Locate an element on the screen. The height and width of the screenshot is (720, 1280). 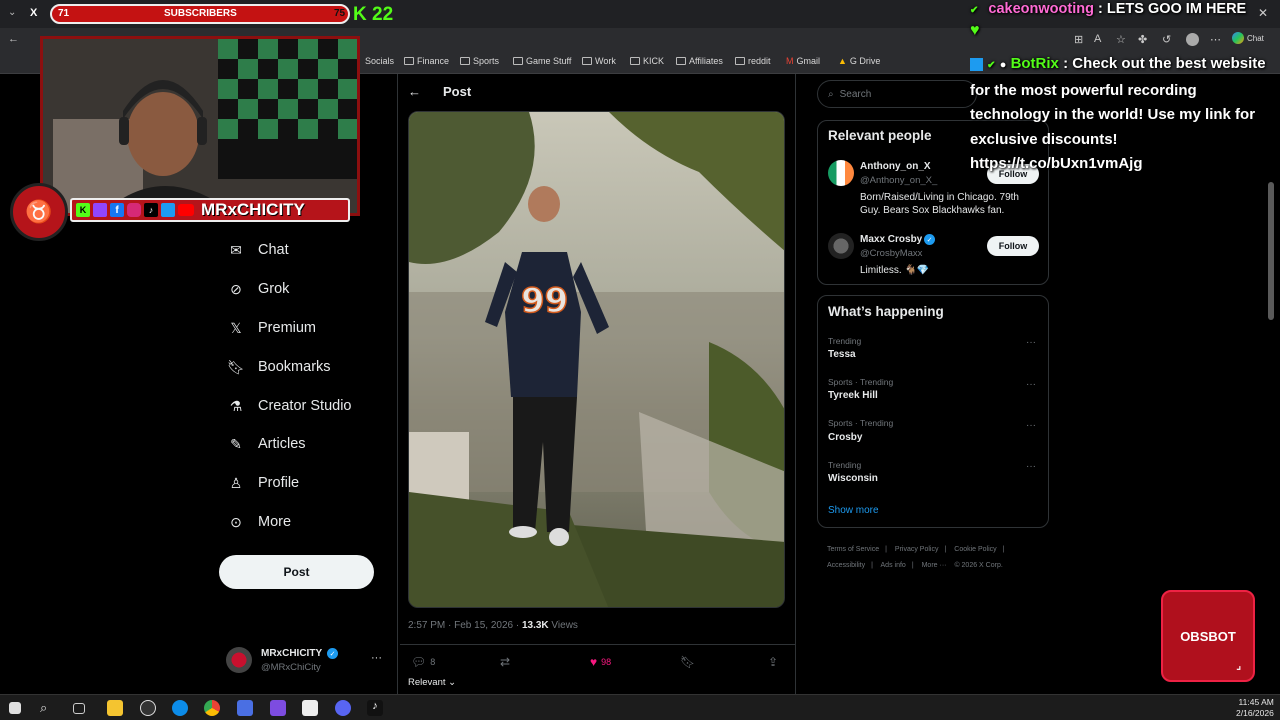
webcam-feed is located at coordinates (200, 126).